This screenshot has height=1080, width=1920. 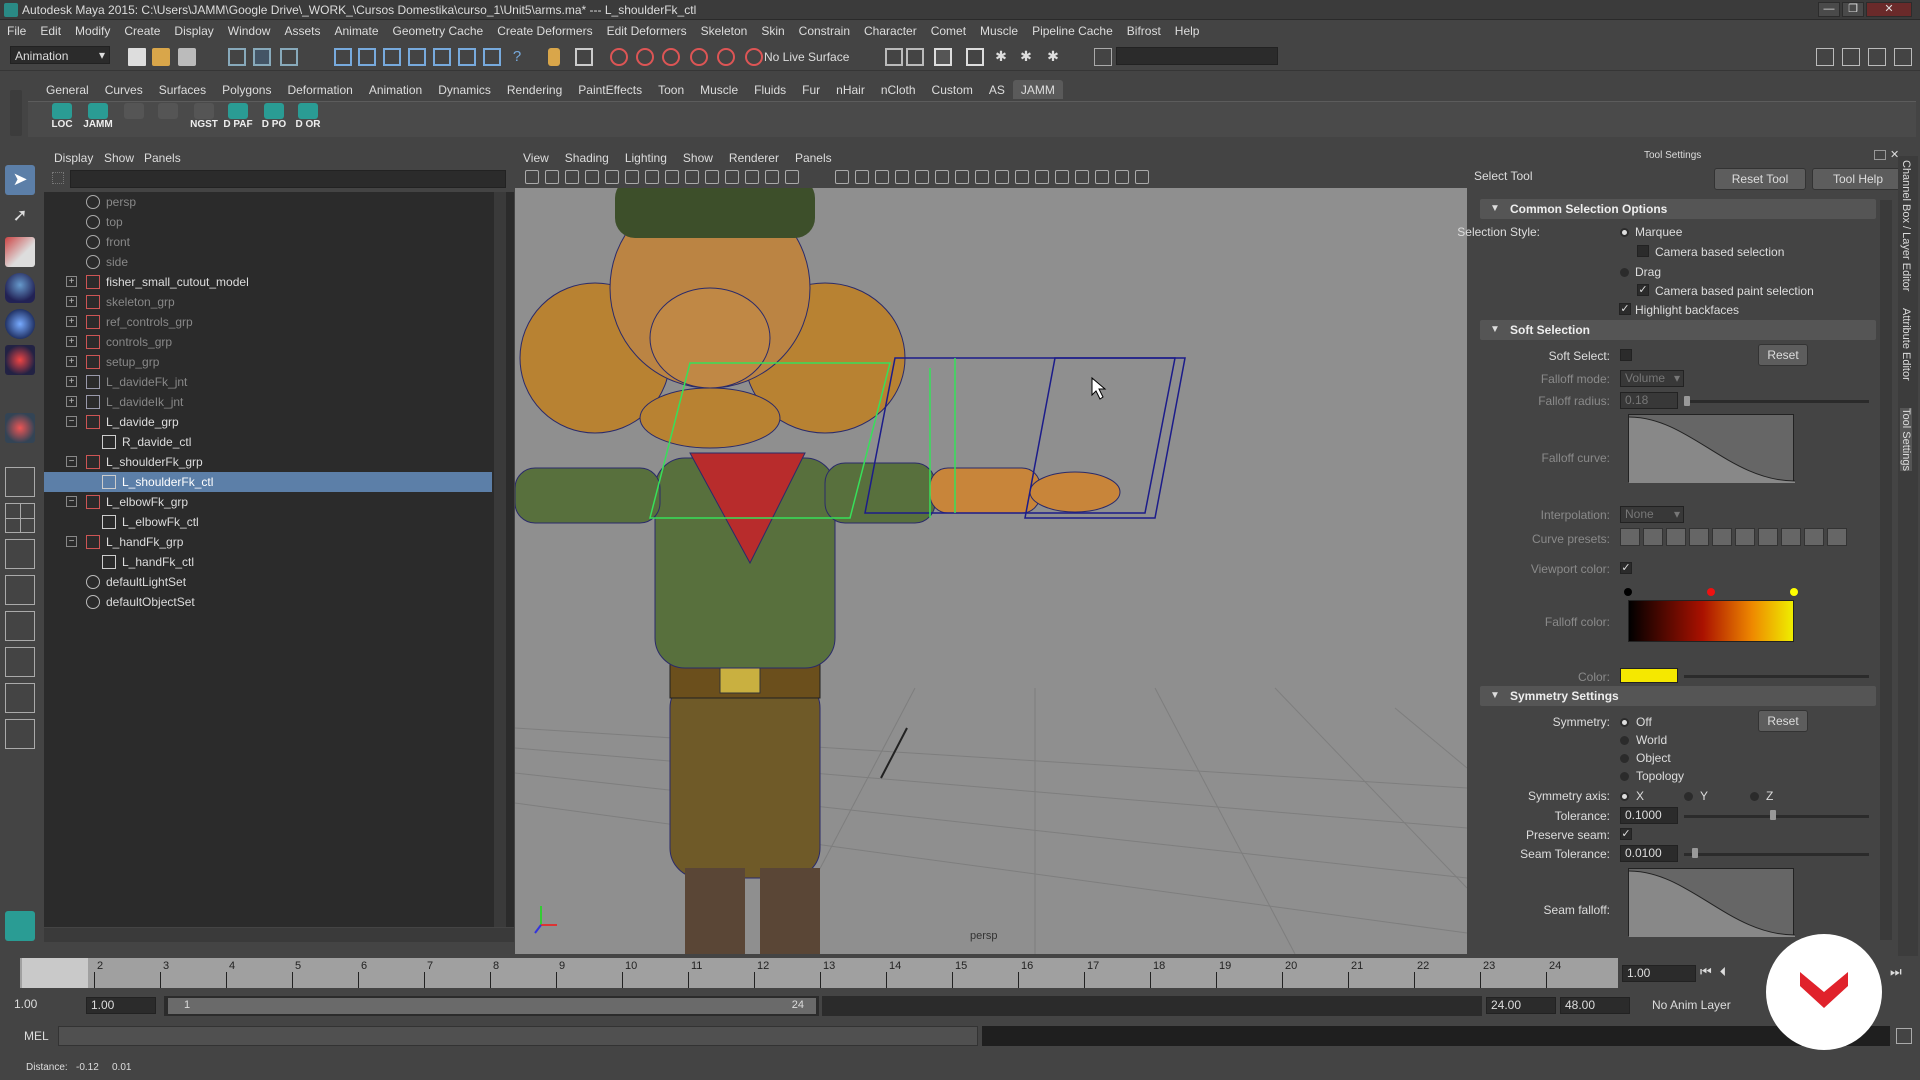 What do you see at coordinates (1624, 272) in the screenshot?
I see `drag-radio` at bounding box center [1624, 272].